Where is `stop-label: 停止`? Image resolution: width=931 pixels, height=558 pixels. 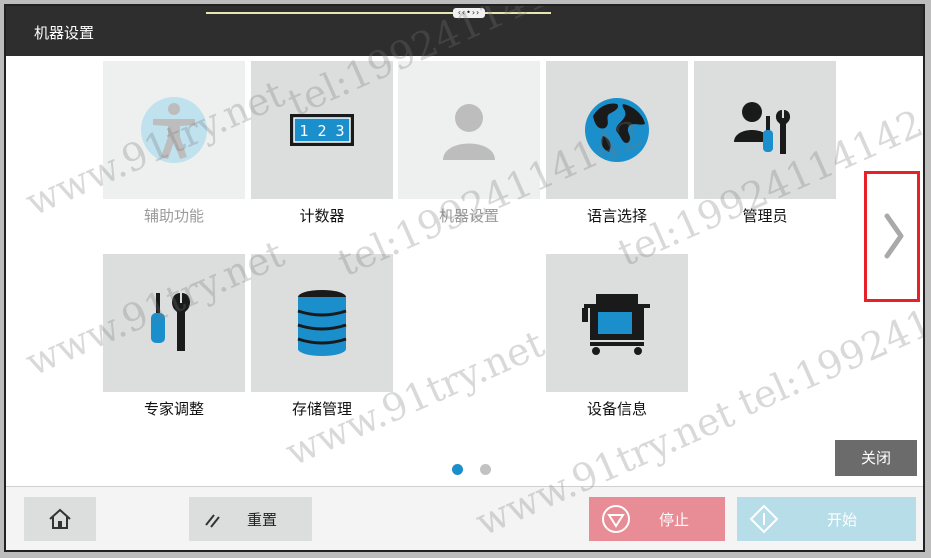 stop-label: 停止 is located at coordinates (674, 519).